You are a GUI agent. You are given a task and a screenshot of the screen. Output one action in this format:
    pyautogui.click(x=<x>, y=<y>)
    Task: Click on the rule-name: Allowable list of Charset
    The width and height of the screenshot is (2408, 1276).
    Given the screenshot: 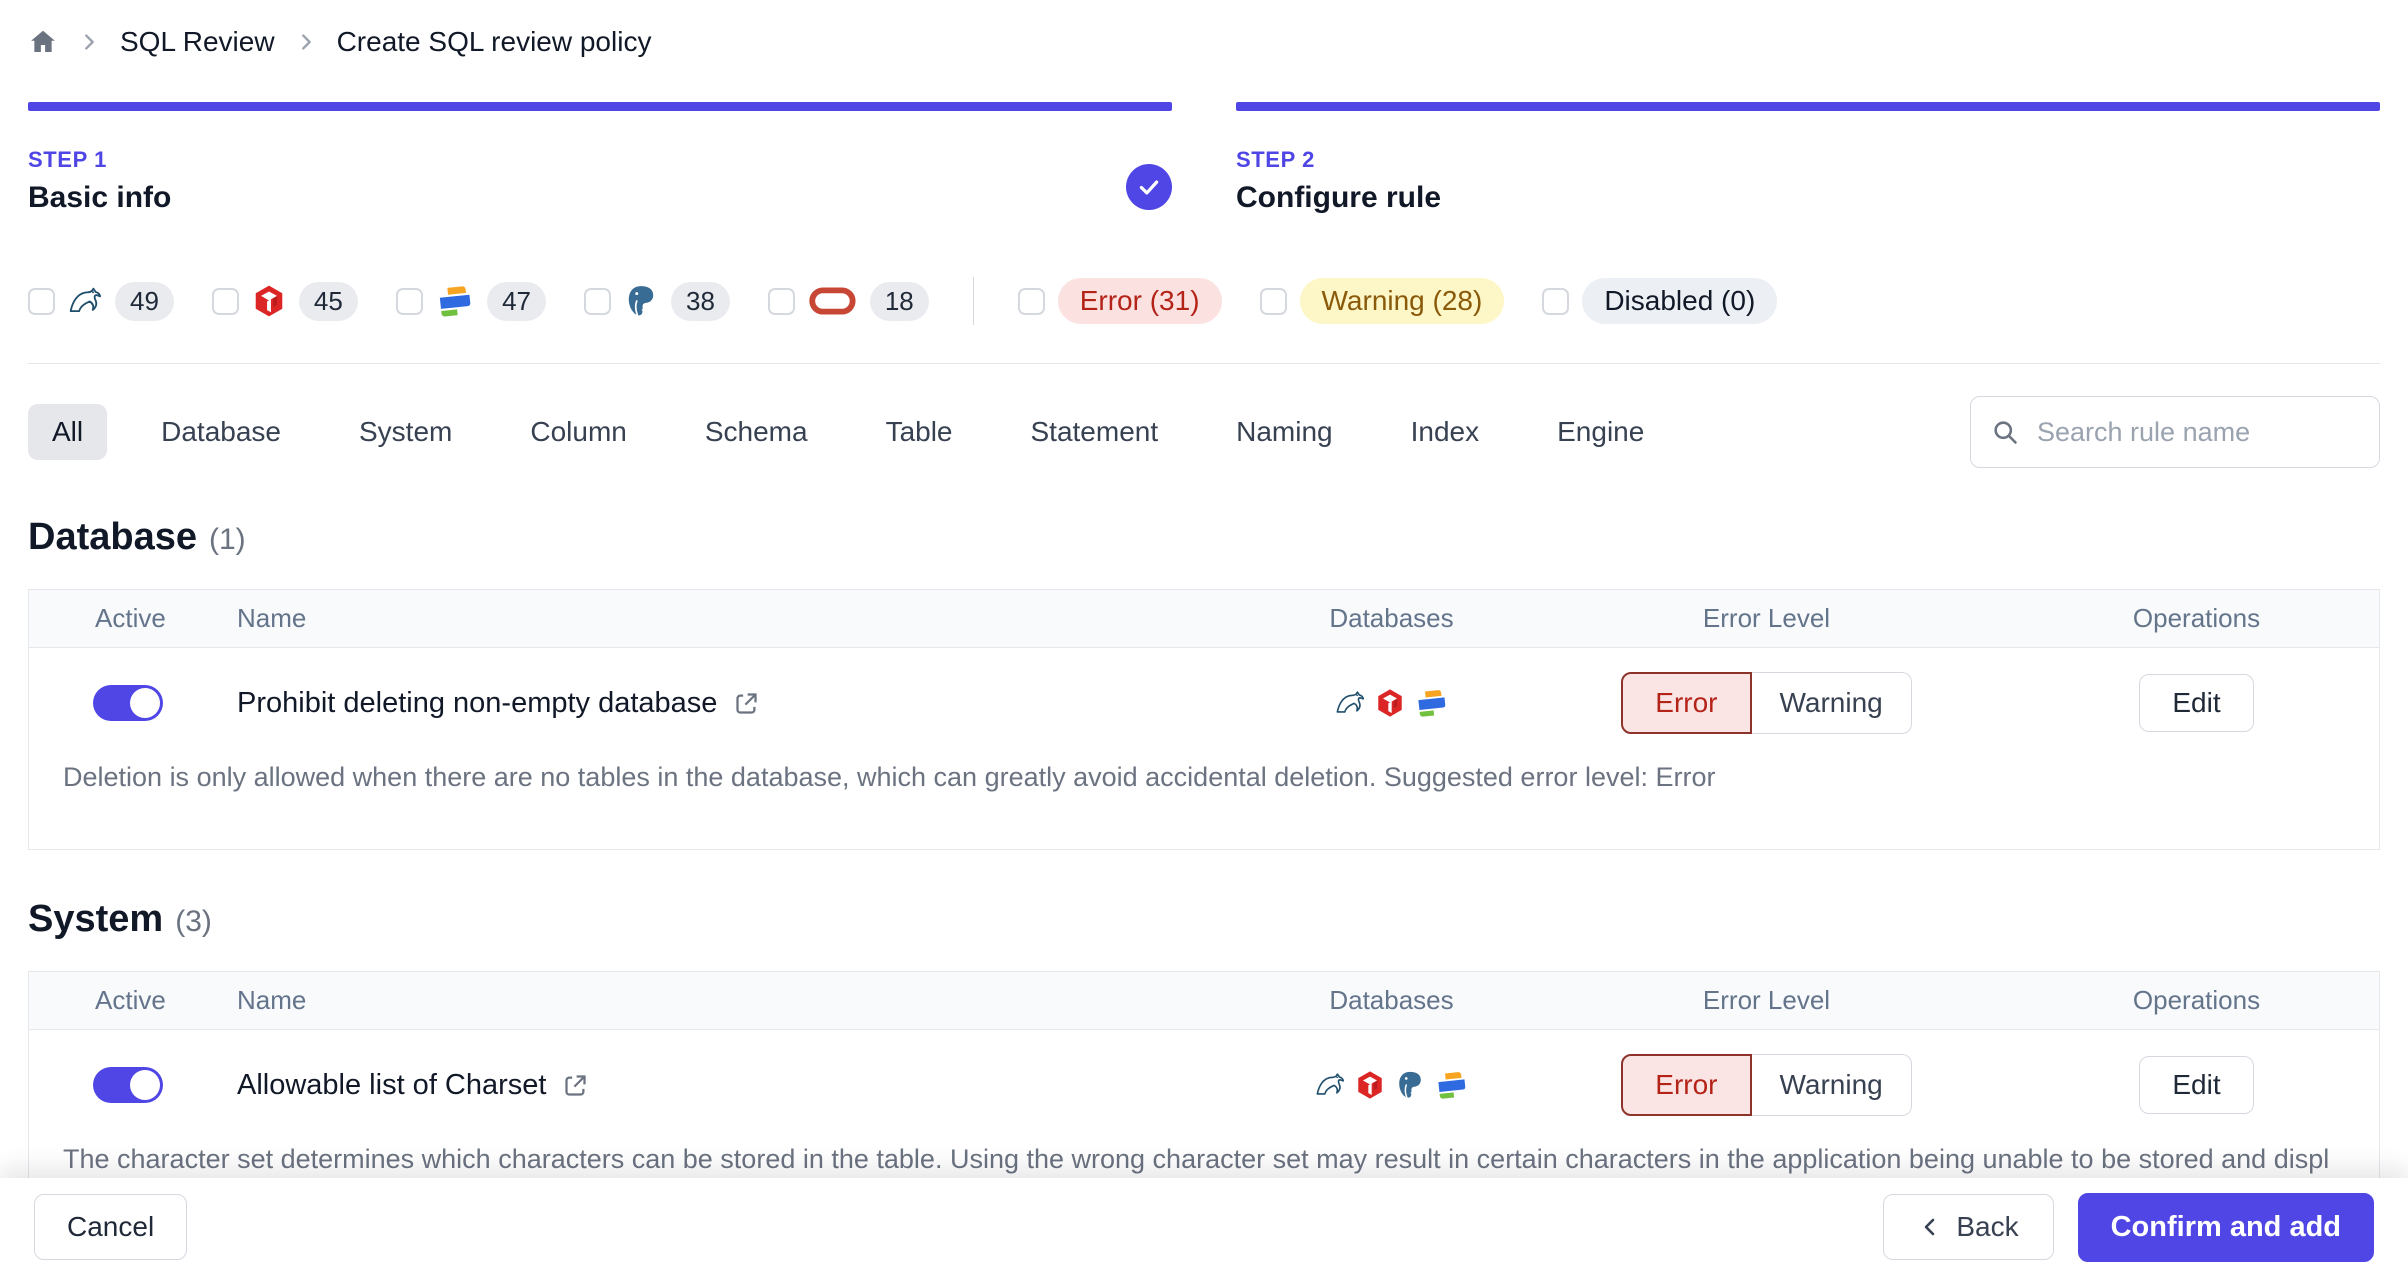 What is the action you would take?
    pyautogui.click(x=392, y=1084)
    